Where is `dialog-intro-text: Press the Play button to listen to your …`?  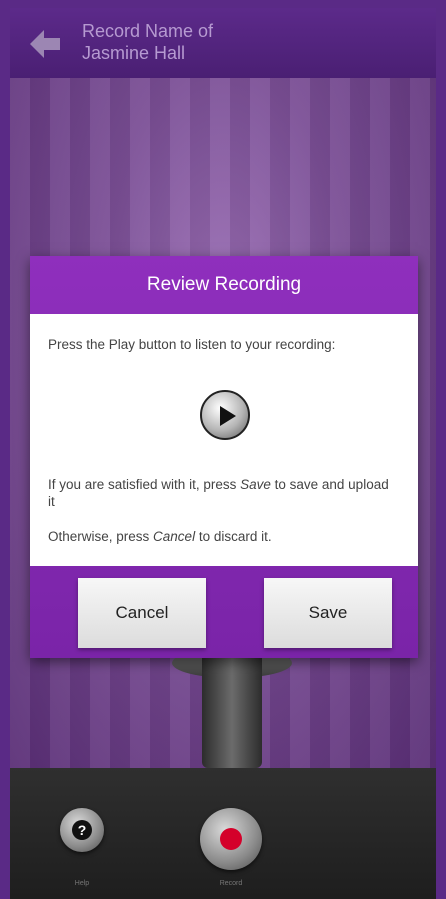
dialog-intro-text: Press the Play button to listen to your … is located at coordinates (192, 344).